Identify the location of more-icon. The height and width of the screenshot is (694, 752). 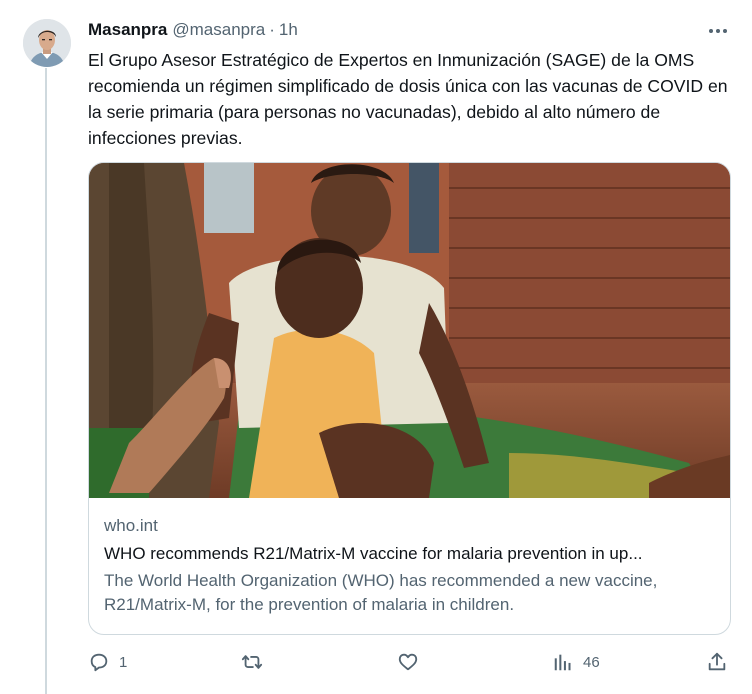
(718, 31).